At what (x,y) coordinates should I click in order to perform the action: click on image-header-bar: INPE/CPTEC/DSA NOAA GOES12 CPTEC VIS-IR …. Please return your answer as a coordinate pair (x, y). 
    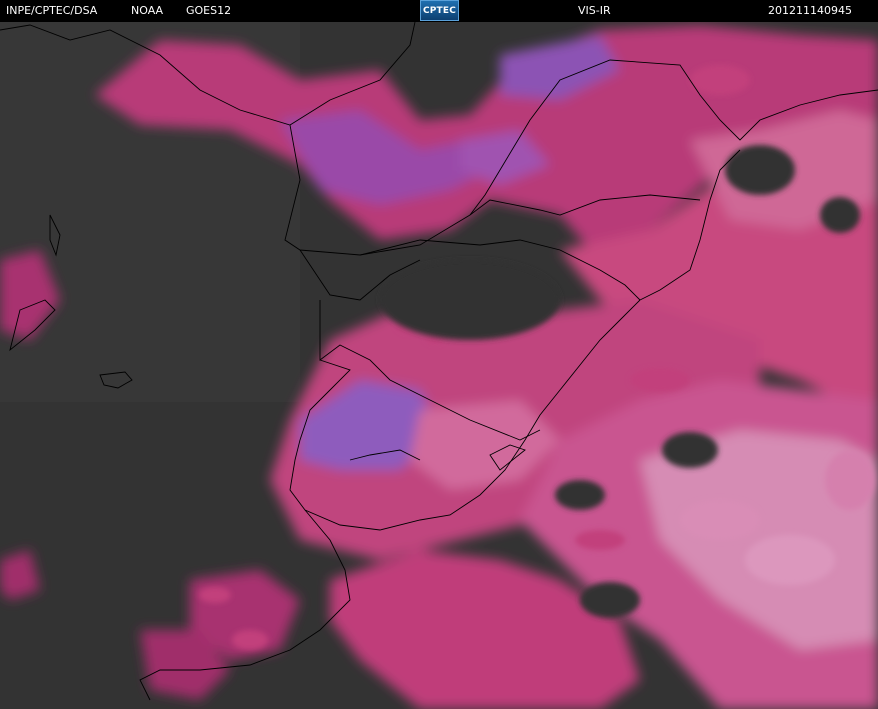
    Looking at the image, I should click on (439, 11).